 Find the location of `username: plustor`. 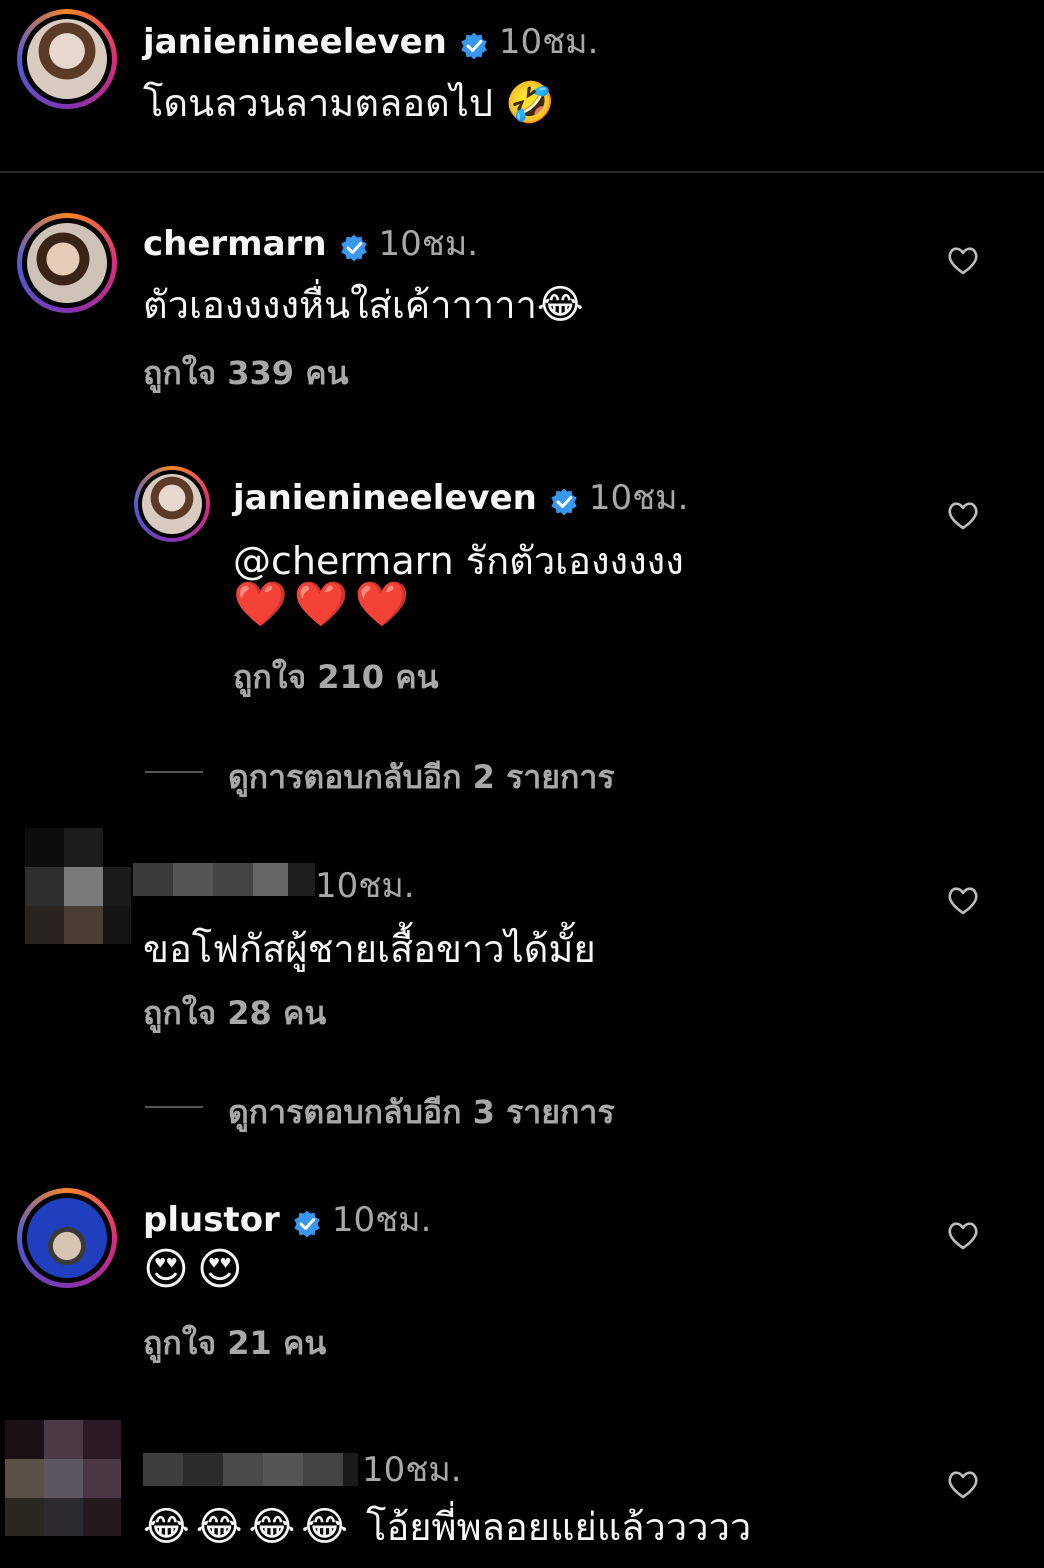

username: plustor is located at coordinates (211, 1220).